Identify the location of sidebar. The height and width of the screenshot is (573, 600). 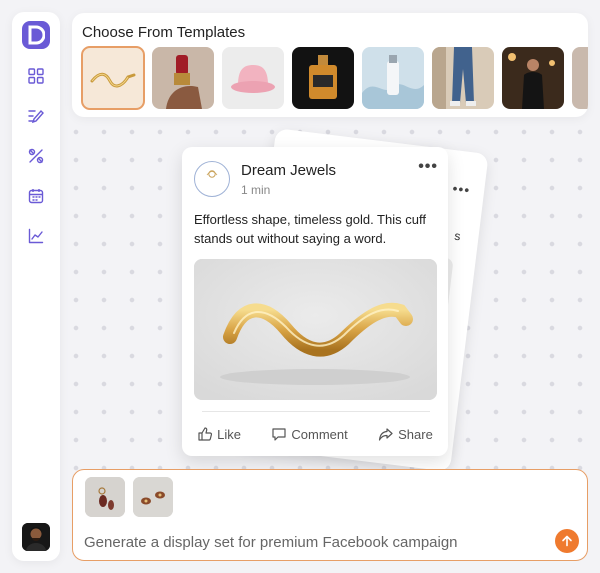
(36, 286).